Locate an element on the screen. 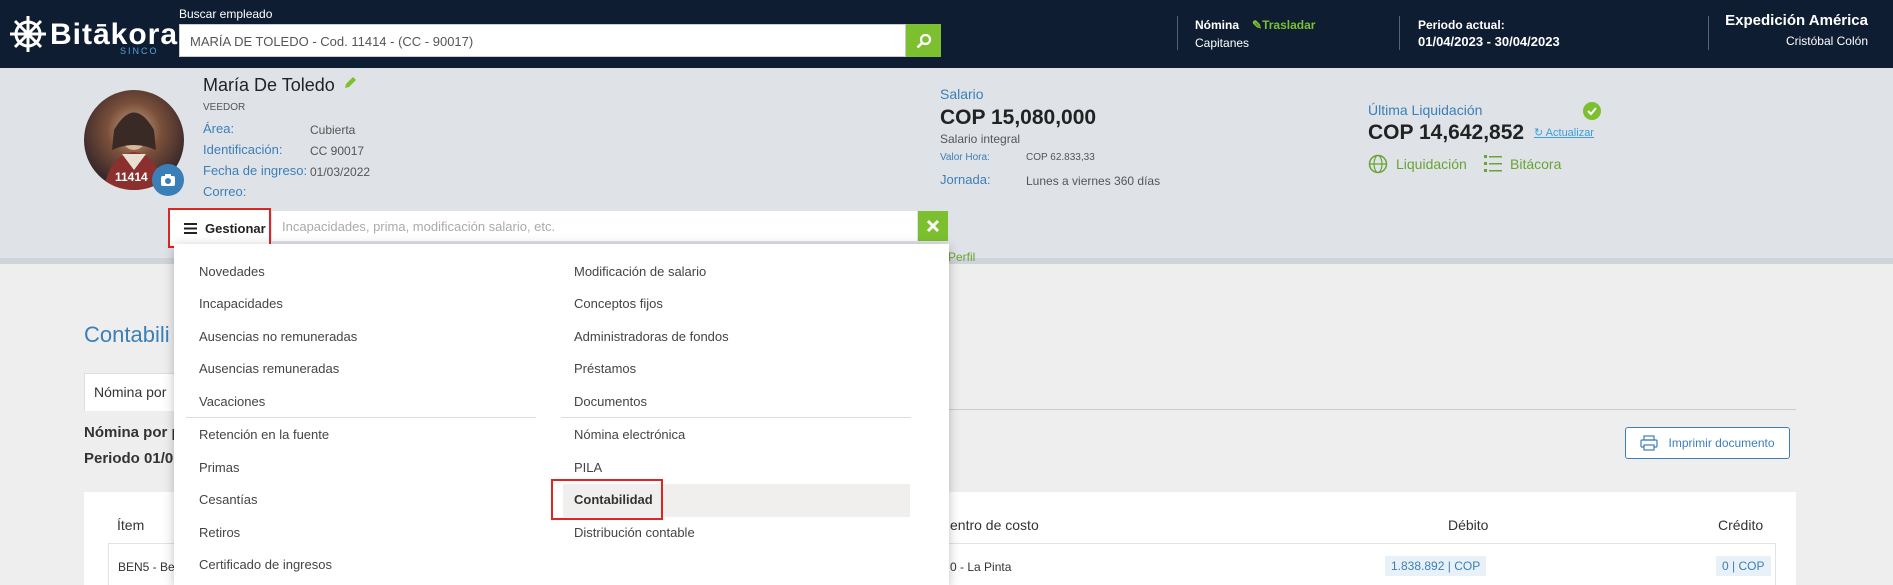  search-button is located at coordinates (923, 40).